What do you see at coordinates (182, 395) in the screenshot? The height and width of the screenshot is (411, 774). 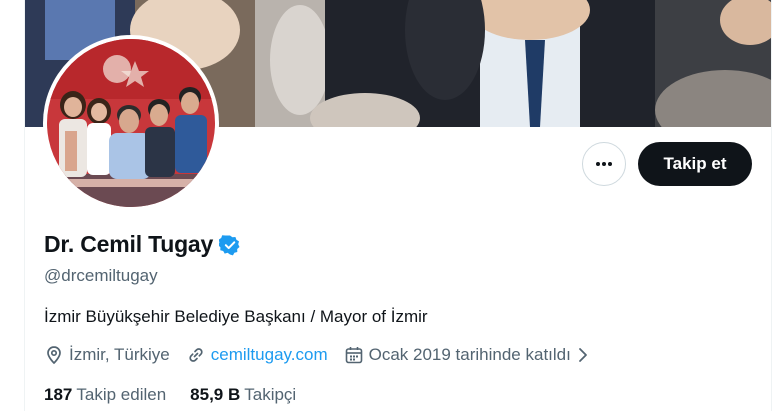 I see `profile-stats: 187 Takip edilen 85,9 B Takipçi` at bounding box center [182, 395].